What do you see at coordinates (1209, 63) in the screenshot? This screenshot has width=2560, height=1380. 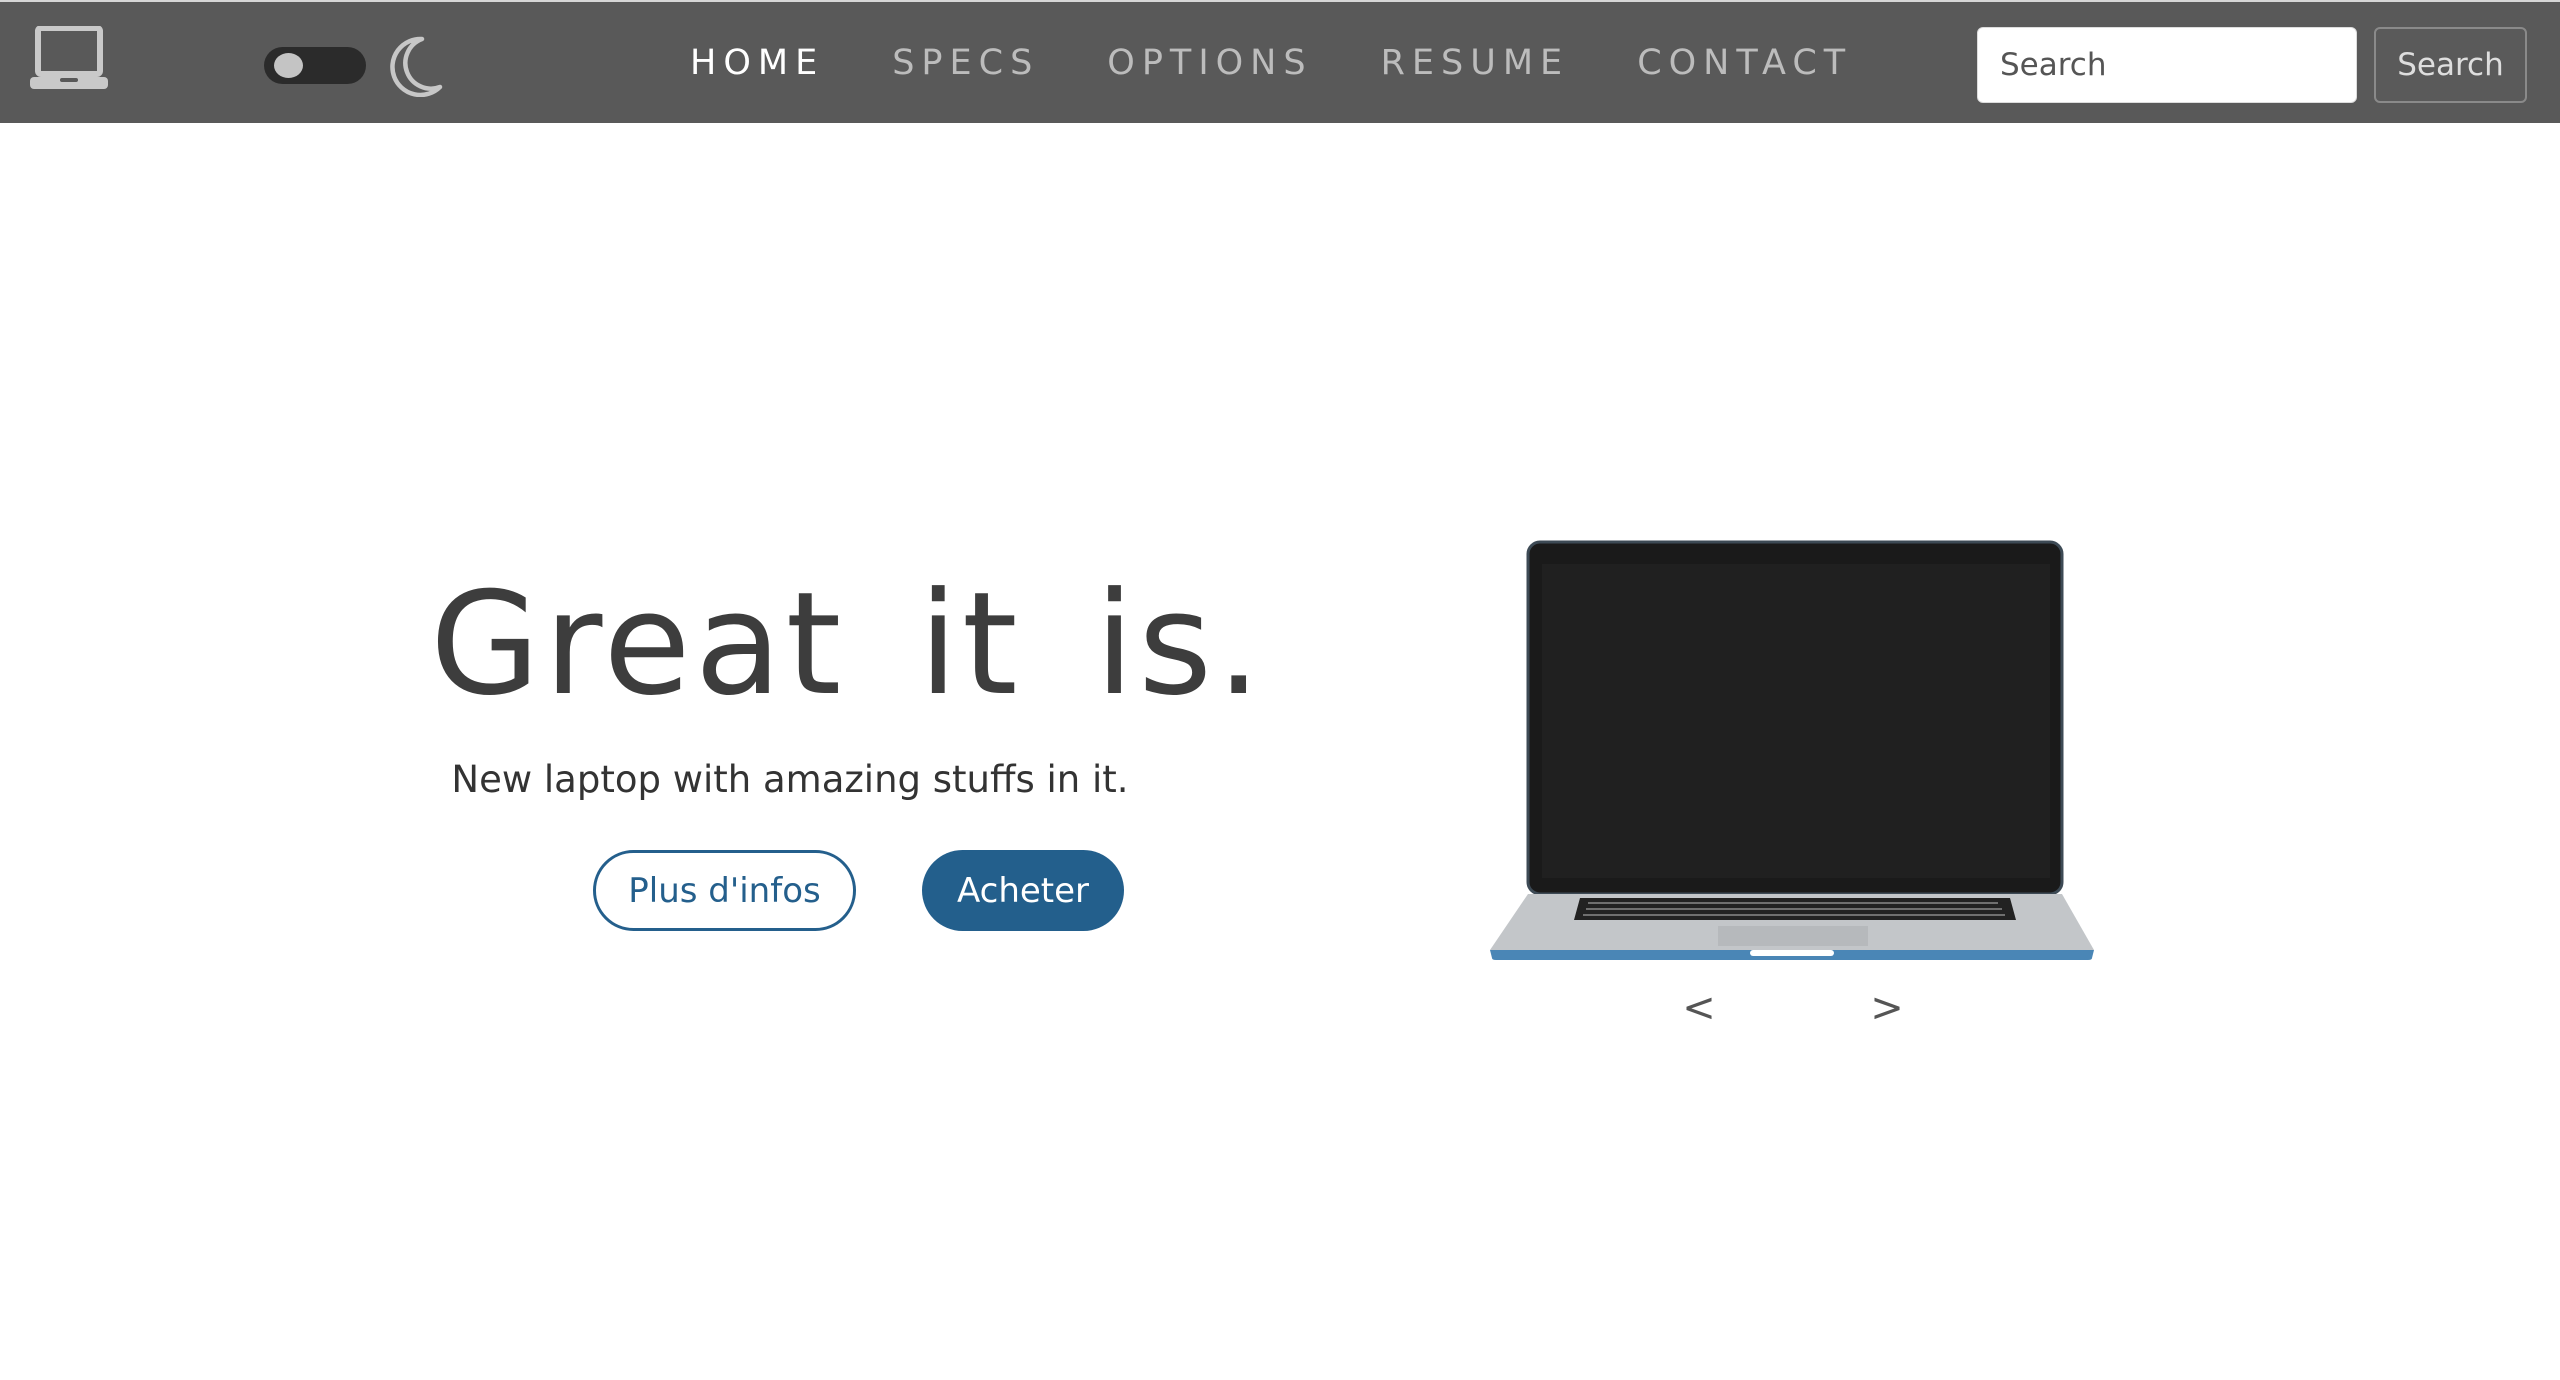 I see `nav-link-options: OPTIONS` at bounding box center [1209, 63].